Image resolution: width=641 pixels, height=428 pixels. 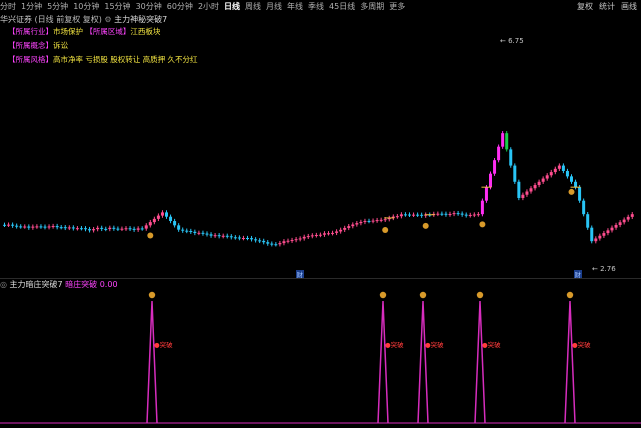 I want to click on signal-label: ●突破, so click(x=163, y=344).